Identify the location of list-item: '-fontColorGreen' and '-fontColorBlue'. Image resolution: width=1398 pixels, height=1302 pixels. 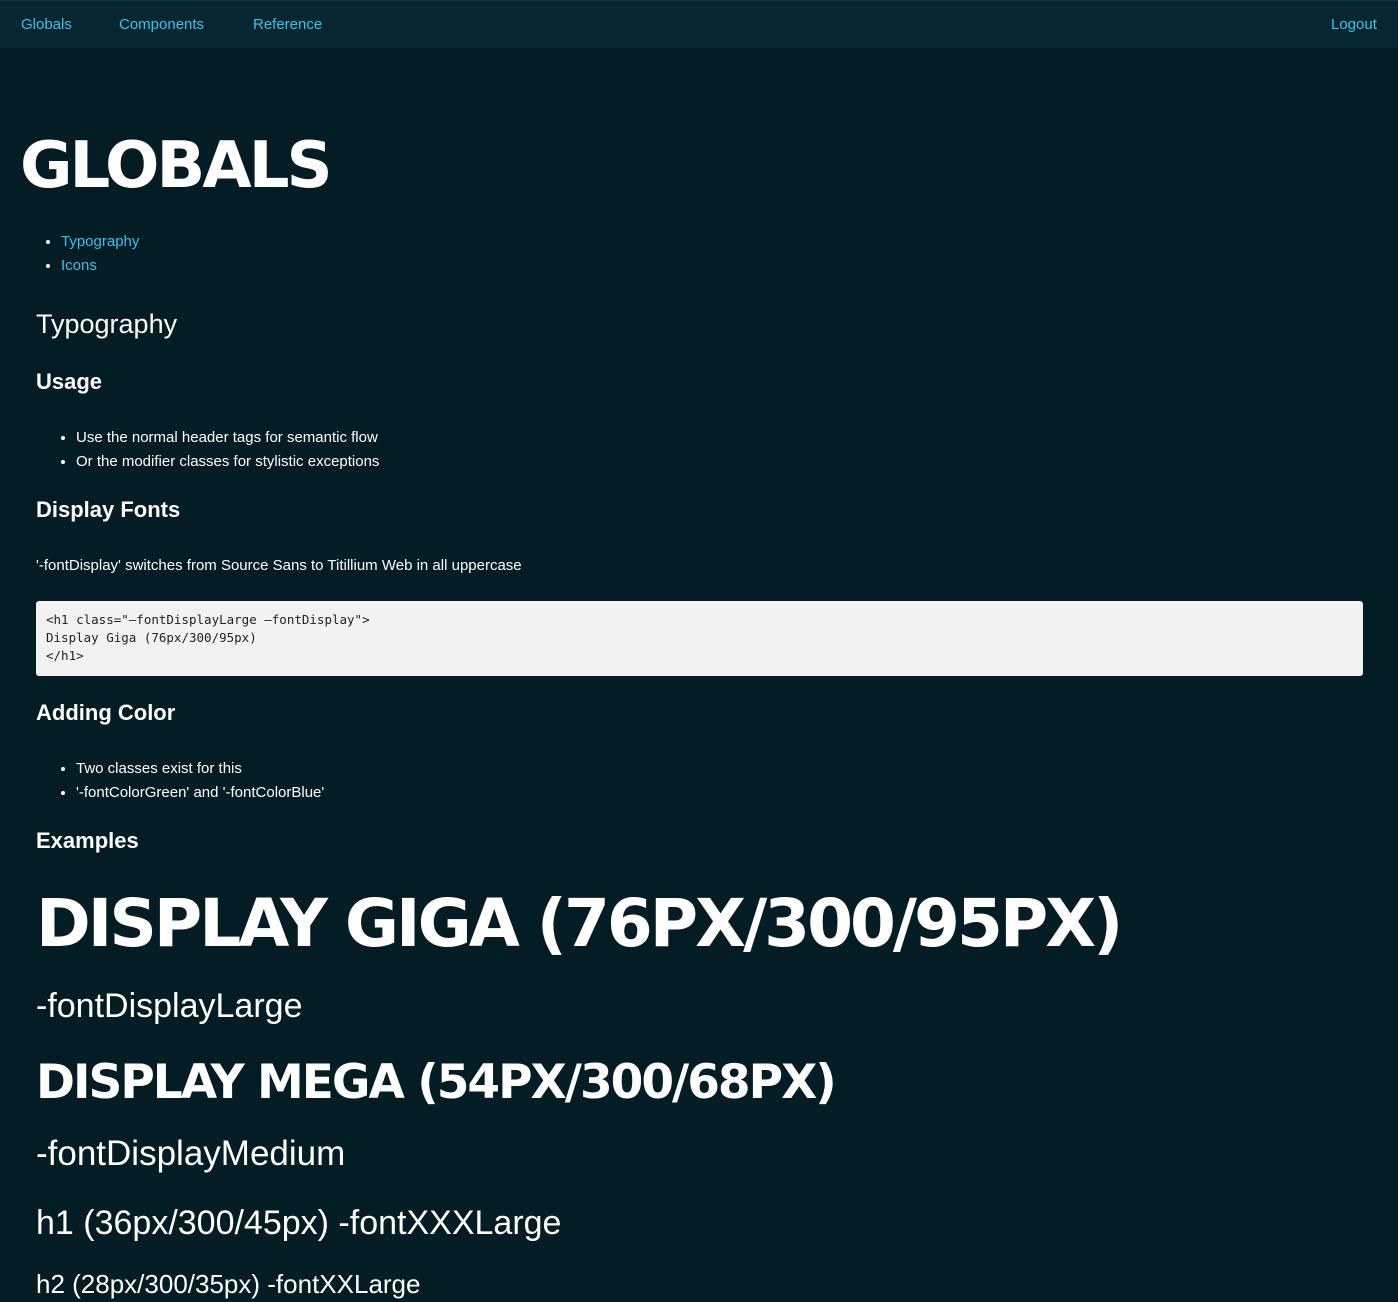
(200, 793).